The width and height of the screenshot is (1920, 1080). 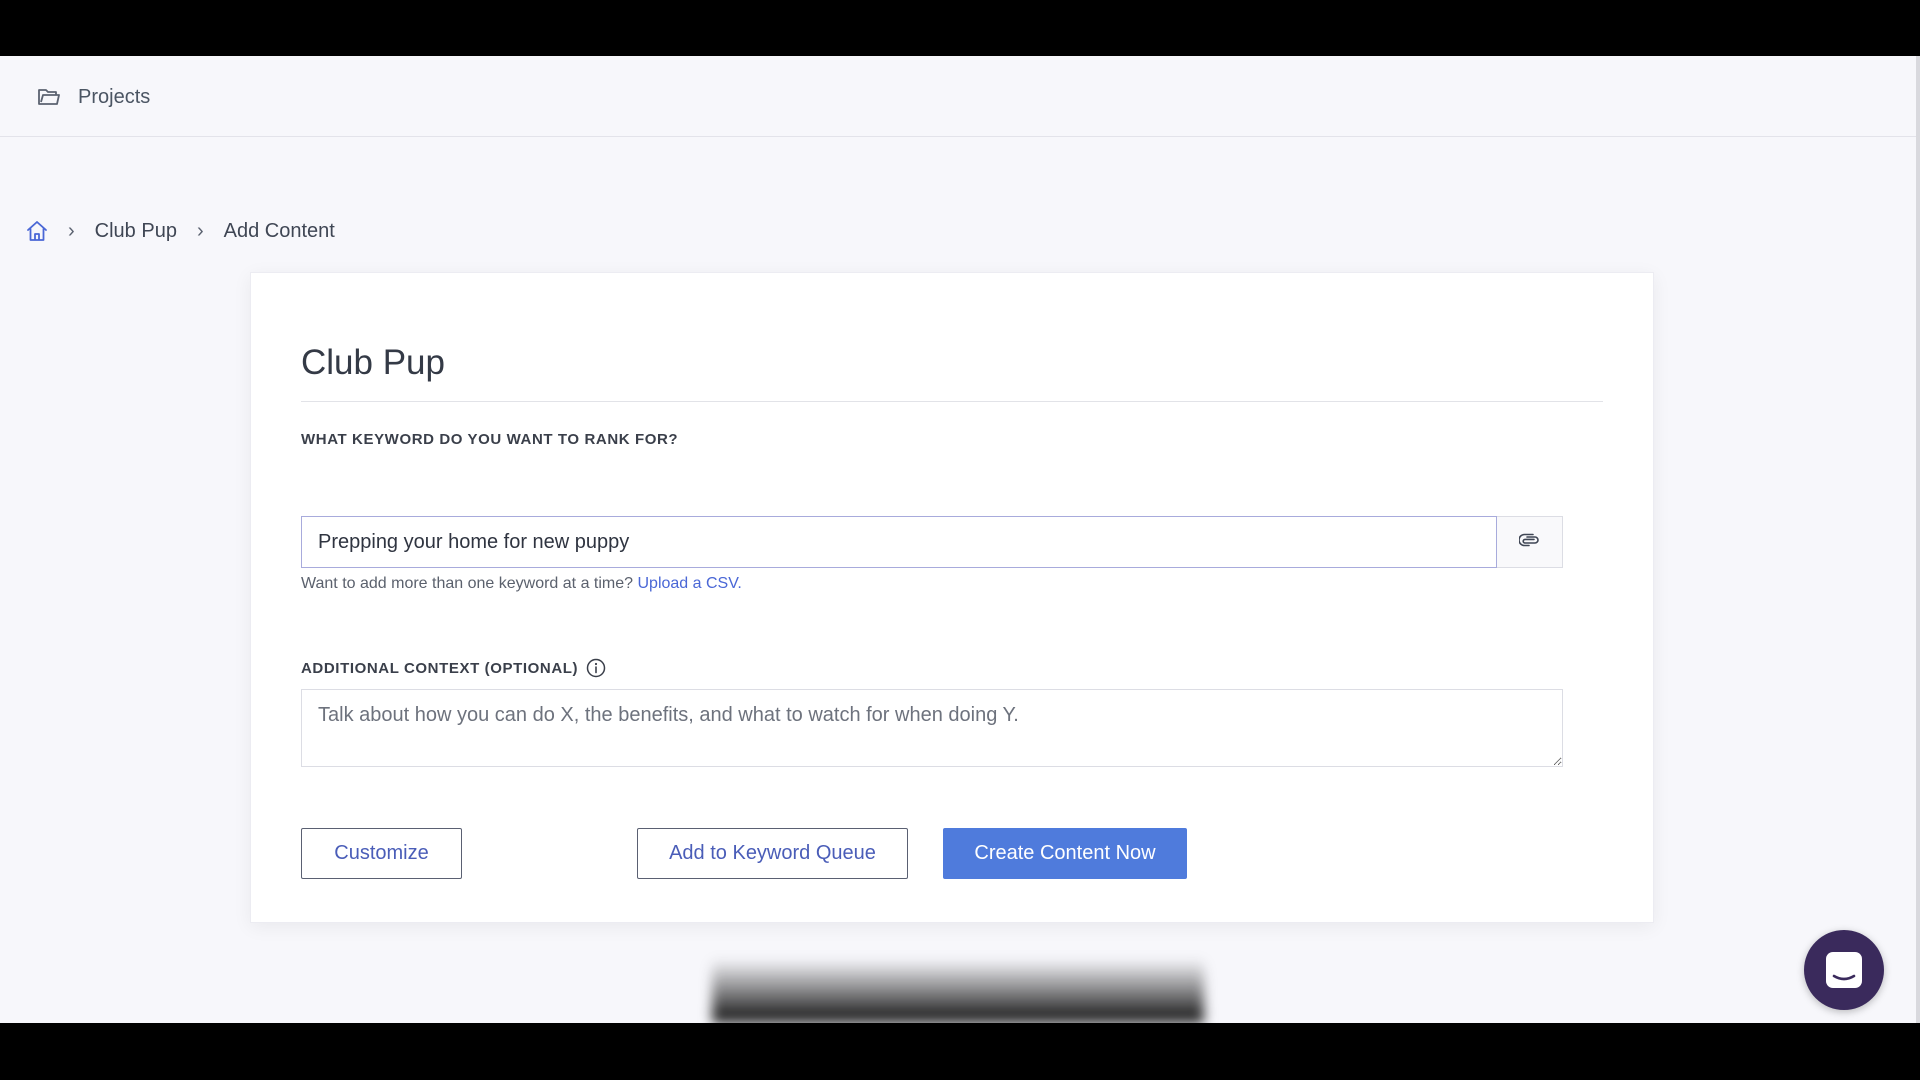 I want to click on add-to-keyword-queue-button: Add to Keyword Queue, so click(x=772, y=853).